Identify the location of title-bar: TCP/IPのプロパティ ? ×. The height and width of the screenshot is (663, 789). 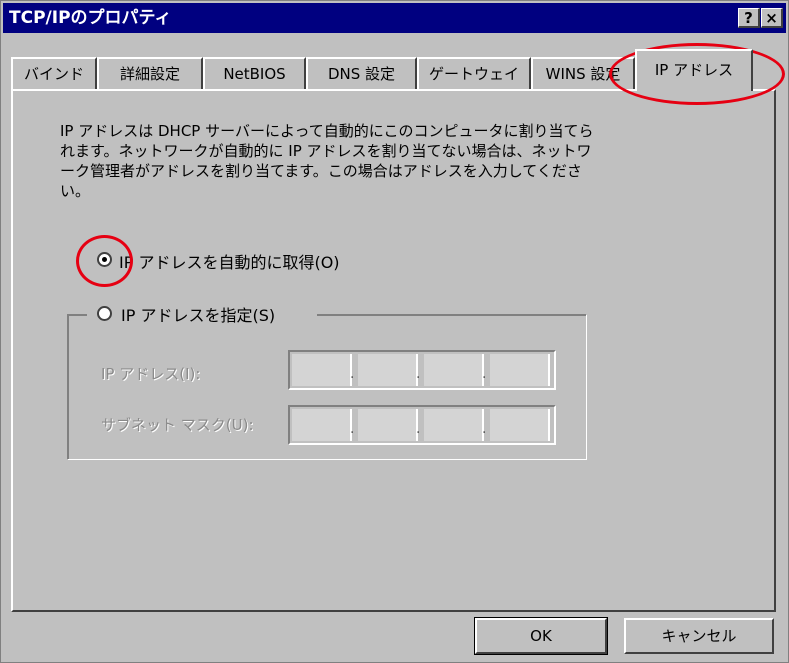
(394, 18).